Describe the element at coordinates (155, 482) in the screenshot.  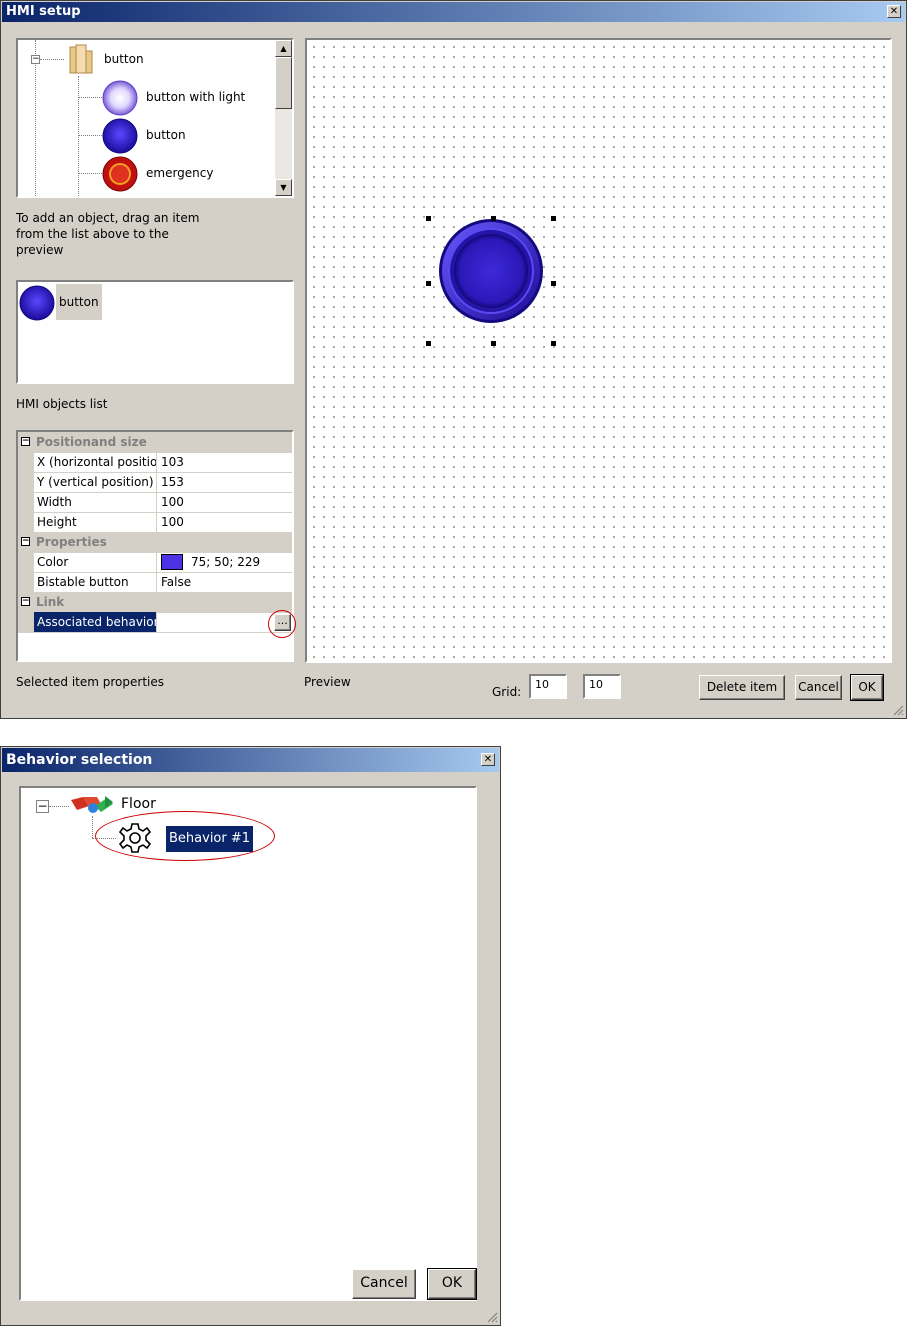
I see `prop-row-y: Y (vertical position) 153` at that location.